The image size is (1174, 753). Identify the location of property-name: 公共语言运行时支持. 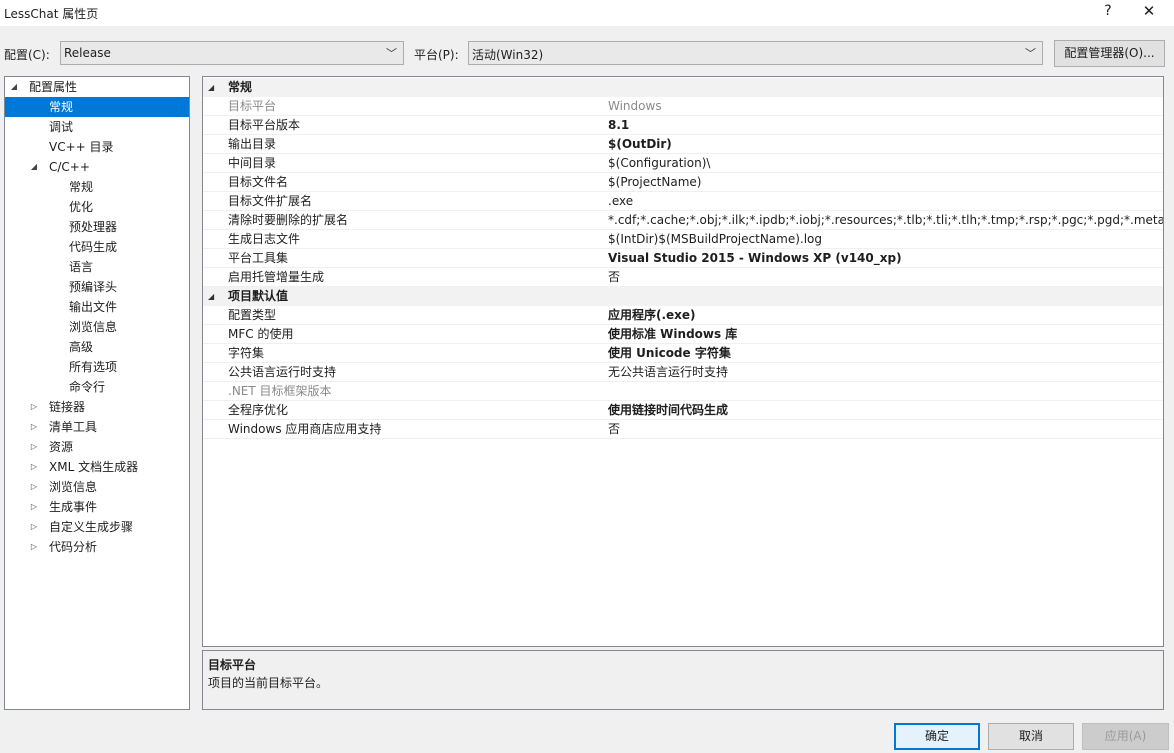
(282, 372).